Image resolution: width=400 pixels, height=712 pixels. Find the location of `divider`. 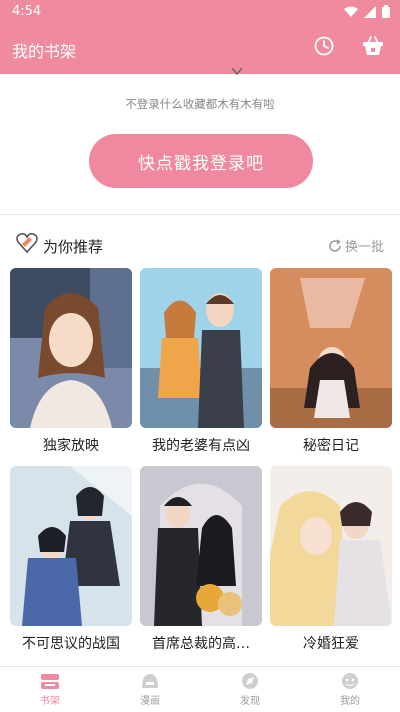

divider is located at coordinates (200, 214).